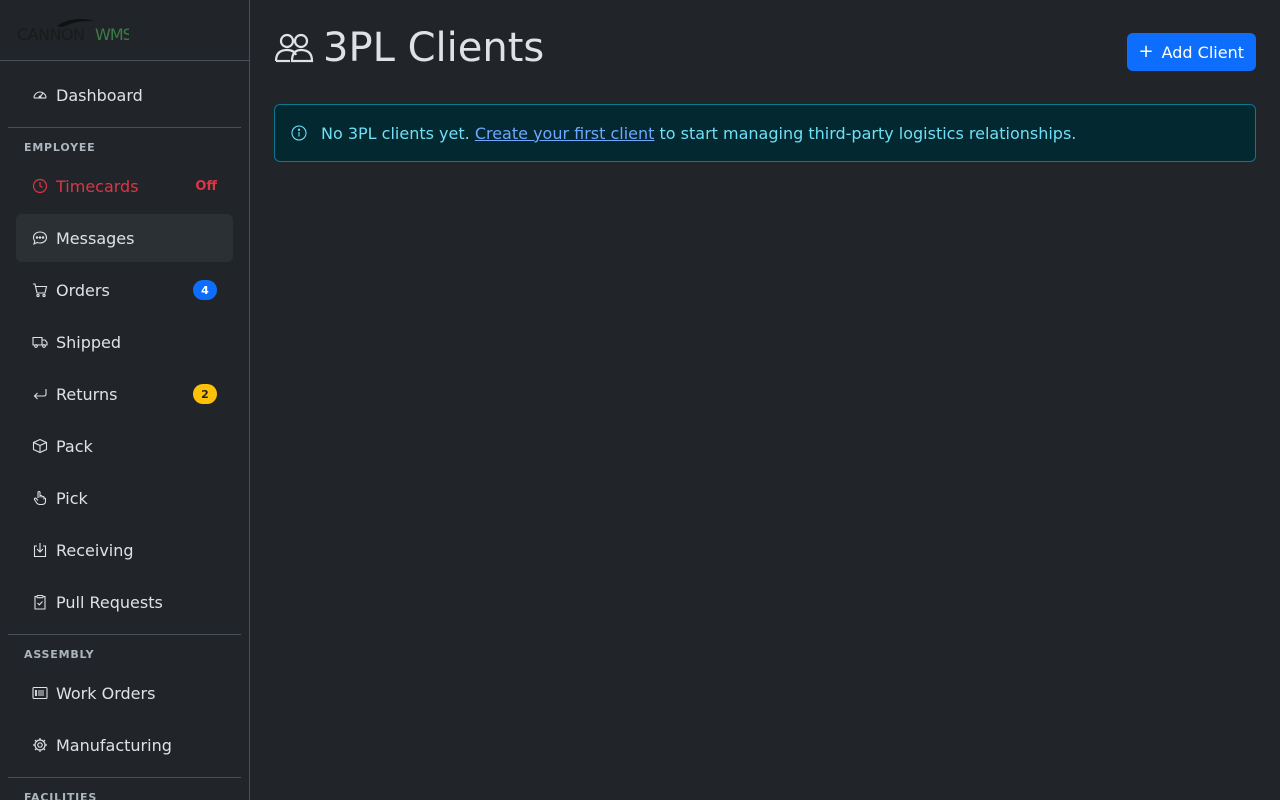  Describe the element at coordinates (124, 290) in the screenshot. I see `sidebar-item-orders: Orders 4` at that location.